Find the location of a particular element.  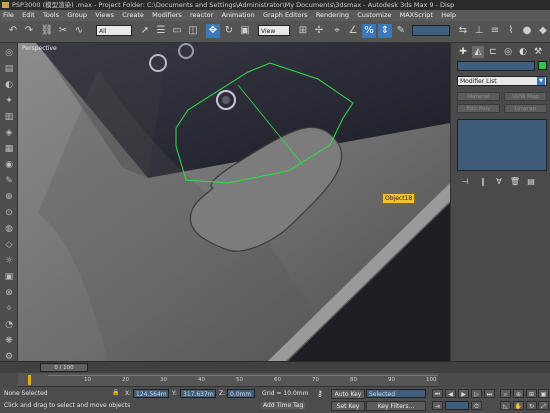

menu-customize: Customize is located at coordinates (374, 15).